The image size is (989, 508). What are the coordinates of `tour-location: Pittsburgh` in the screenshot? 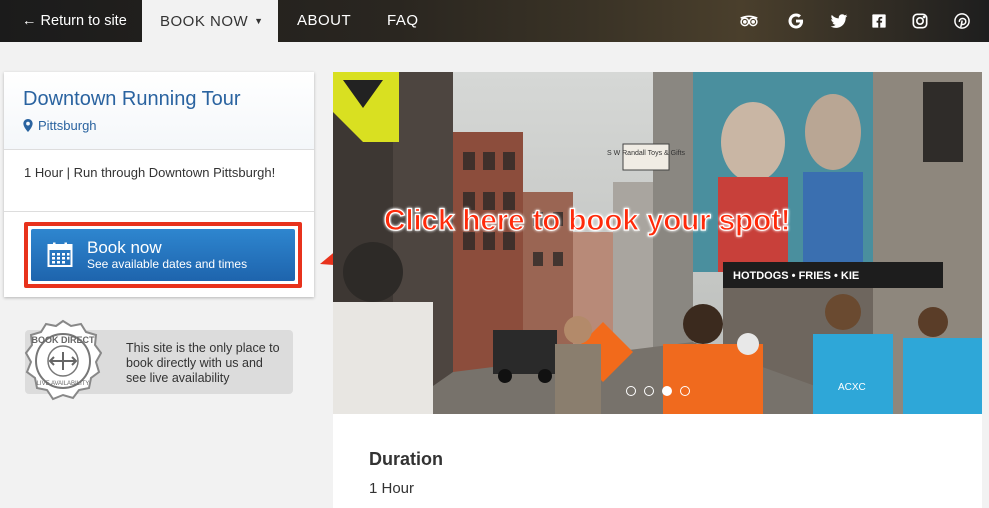 It's located at (168, 125).